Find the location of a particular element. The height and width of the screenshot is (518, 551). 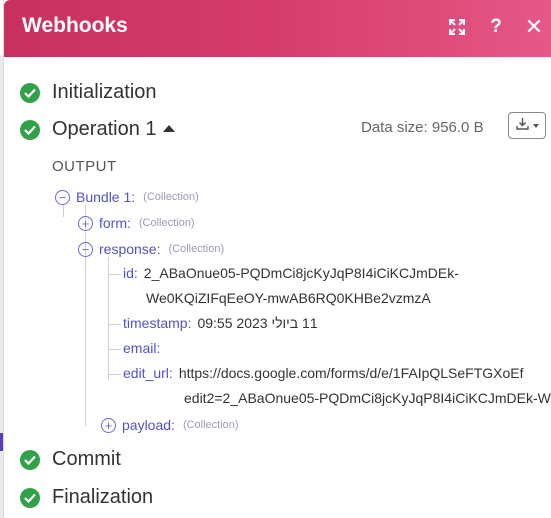

tree-node-bundle-1: − Bundle 1: (Collection) is located at coordinates (127, 197).